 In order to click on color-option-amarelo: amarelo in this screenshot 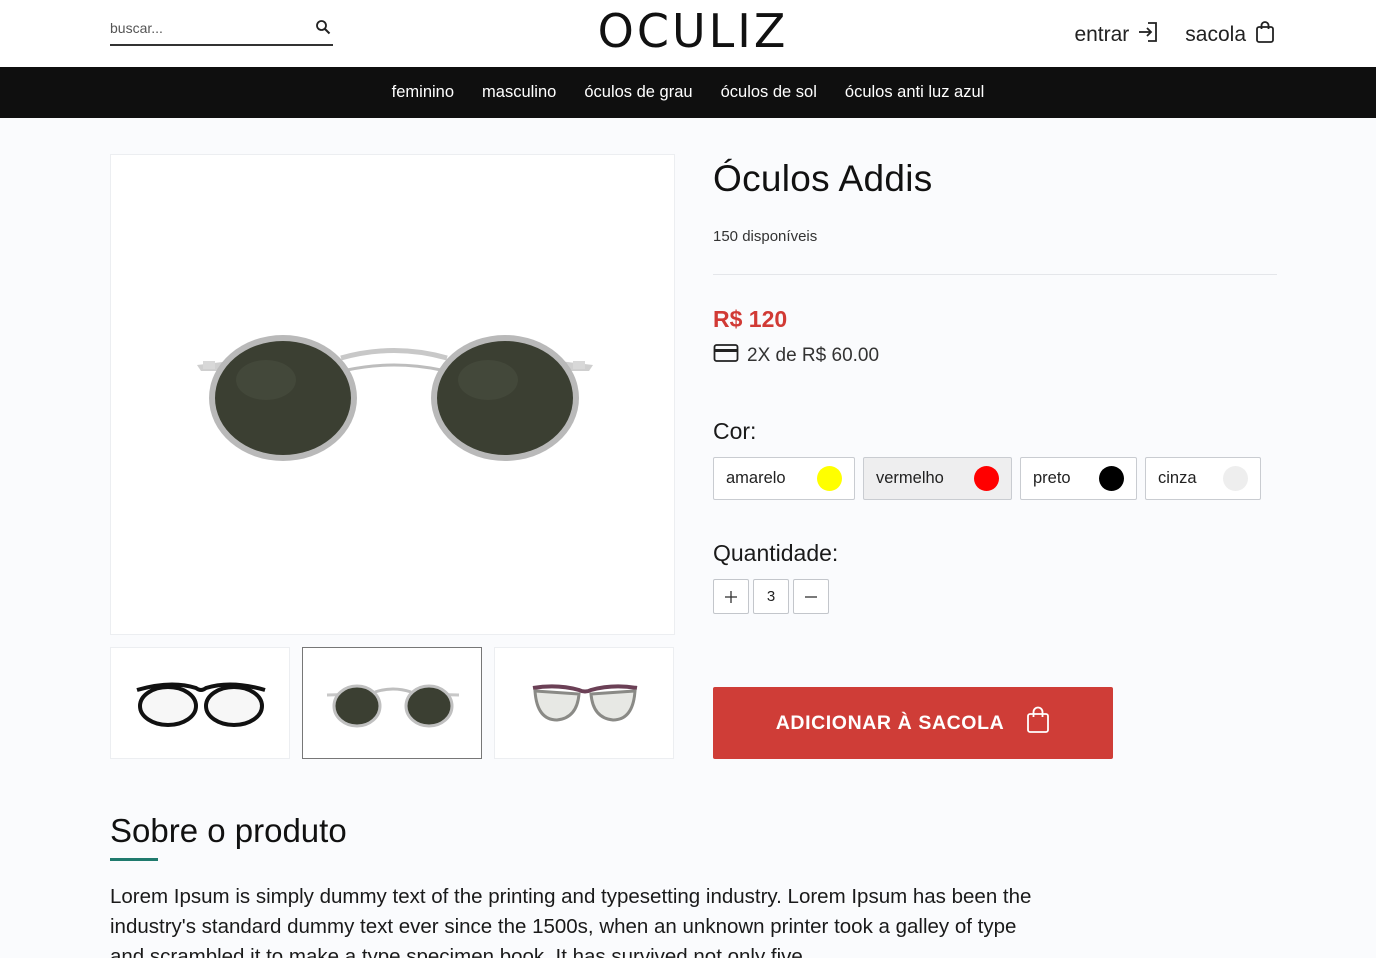, I will do `click(784, 478)`.